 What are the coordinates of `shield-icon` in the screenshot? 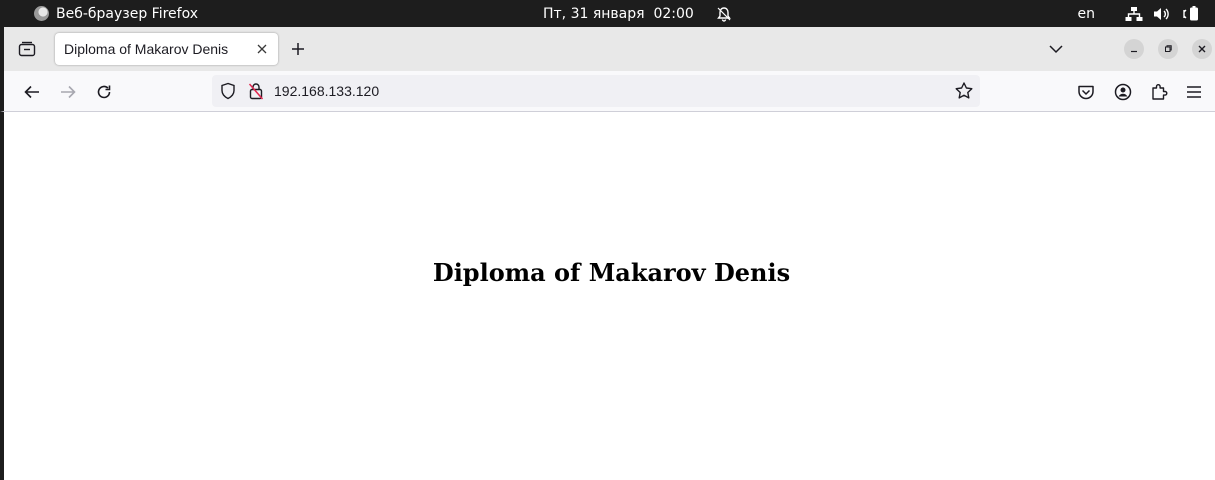 It's located at (228, 91).